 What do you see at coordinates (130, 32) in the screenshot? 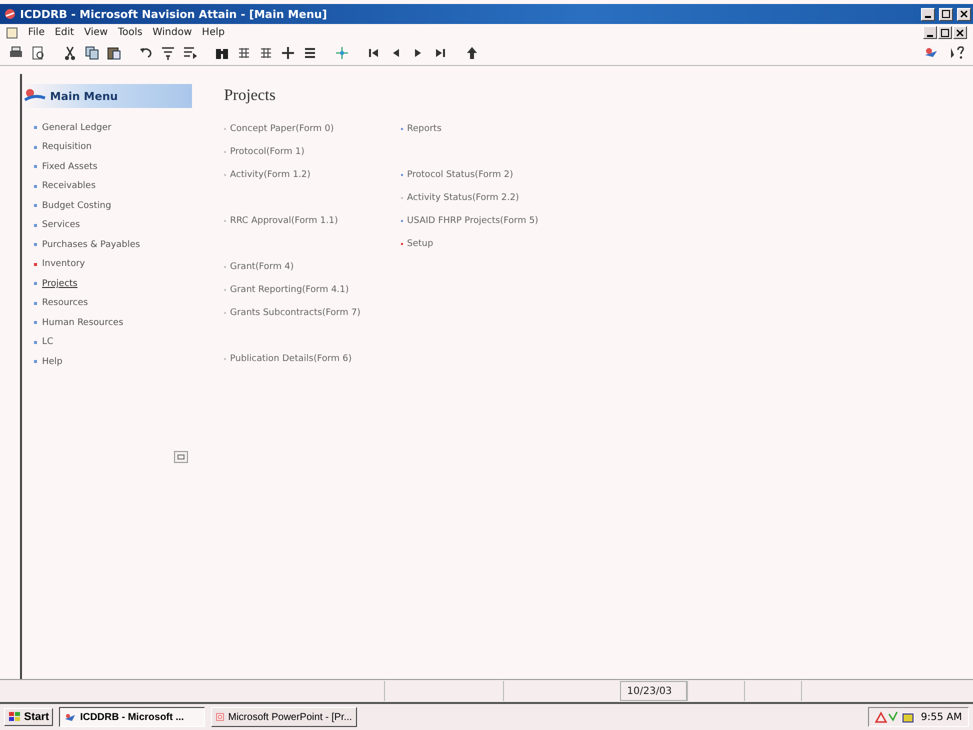
I see `menu-item: Tools` at bounding box center [130, 32].